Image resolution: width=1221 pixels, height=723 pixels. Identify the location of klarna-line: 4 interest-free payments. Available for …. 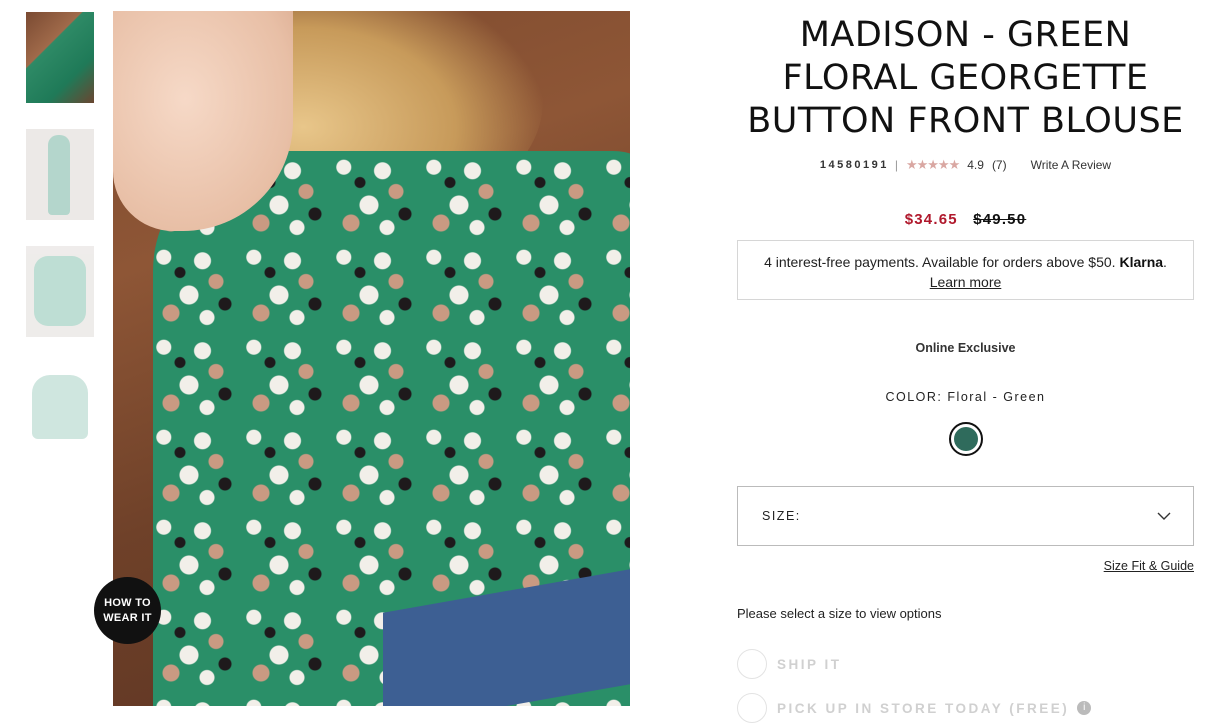
(965, 262).